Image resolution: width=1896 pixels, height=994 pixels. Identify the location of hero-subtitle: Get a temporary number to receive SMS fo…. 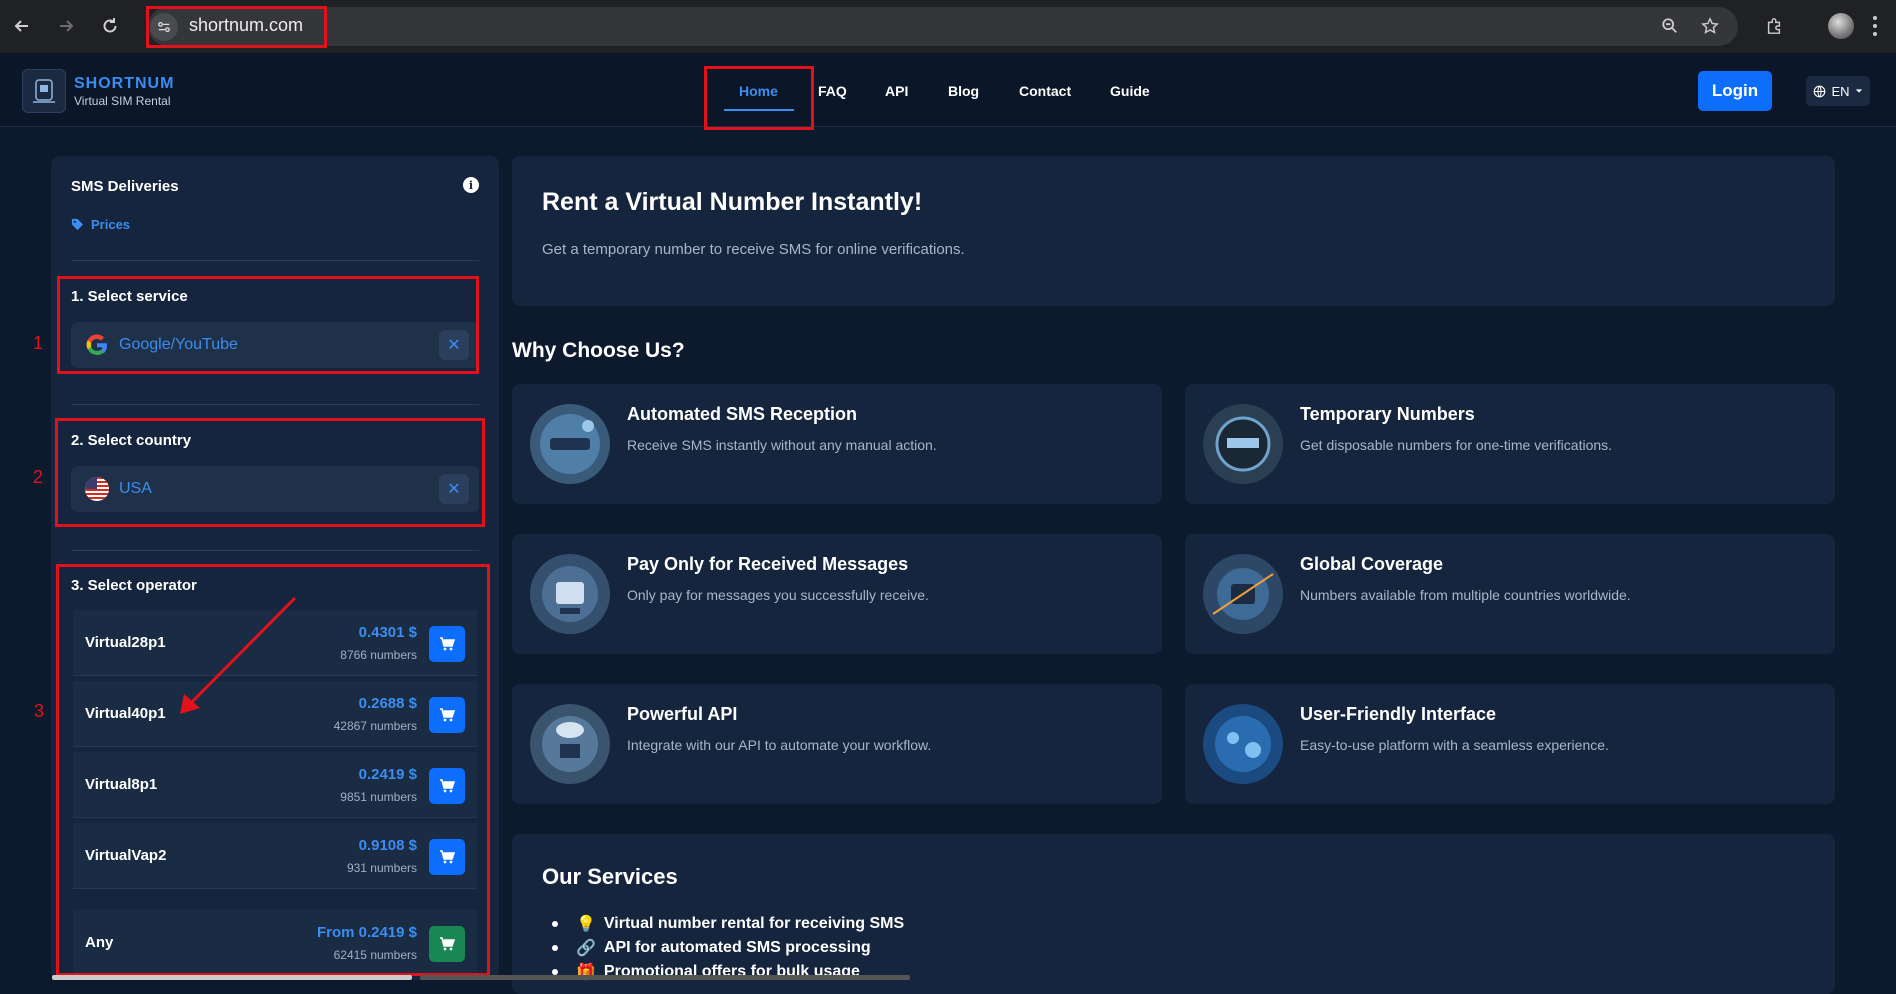
(753, 249).